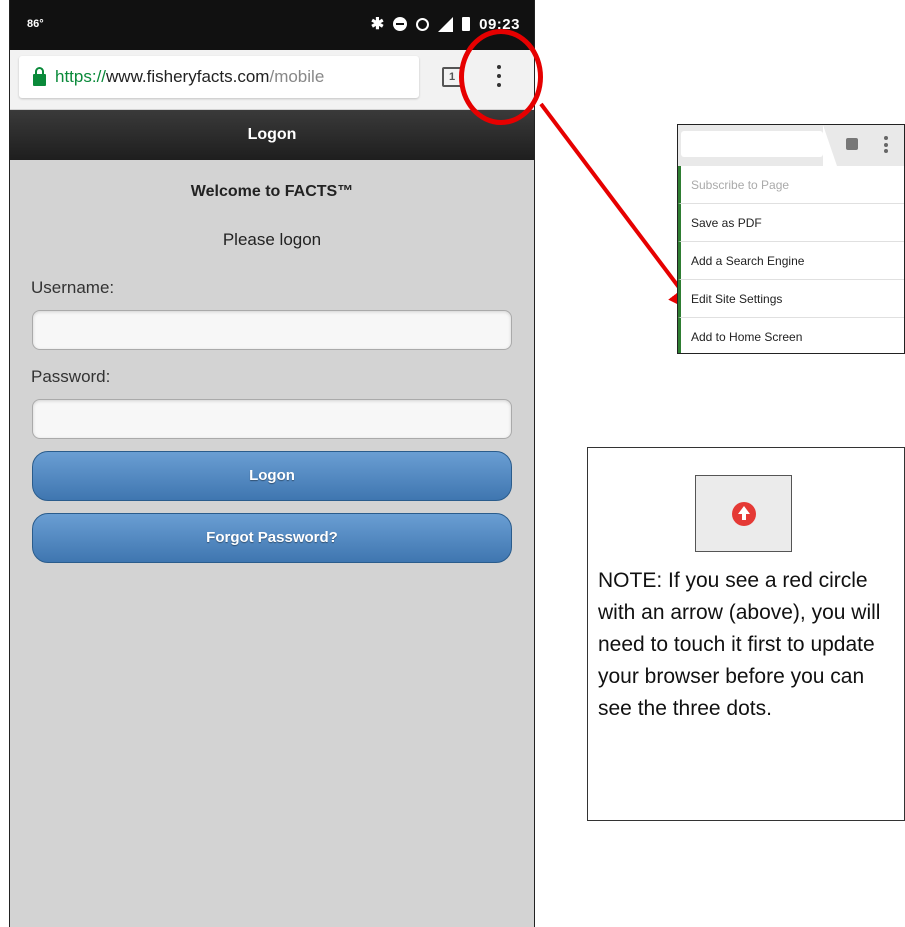  Describe the element at coordinates (852, 144) in the screenshot. I see `inset-tabs-icon` at that location.